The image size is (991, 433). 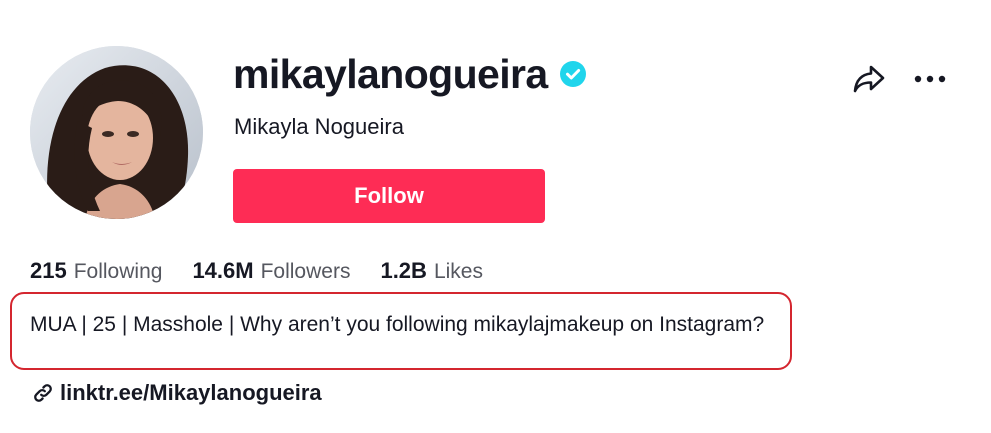 I want to click on more-options-icon, so click(x=930, y=79).